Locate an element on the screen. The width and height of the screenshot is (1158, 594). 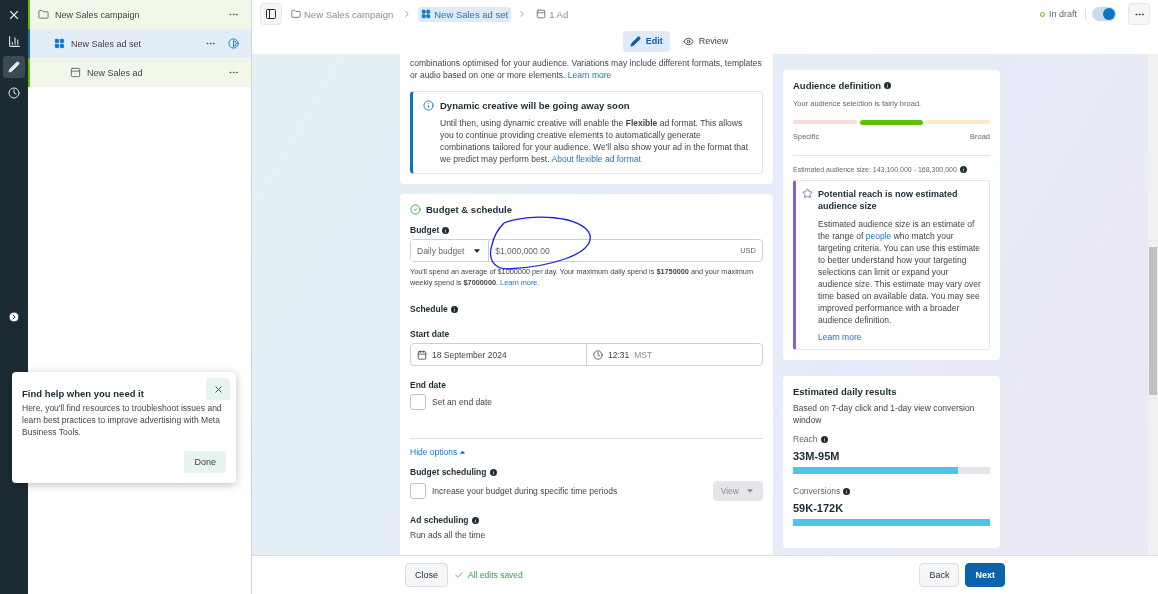
view-tab: Review is located at coordinates (705, 41).